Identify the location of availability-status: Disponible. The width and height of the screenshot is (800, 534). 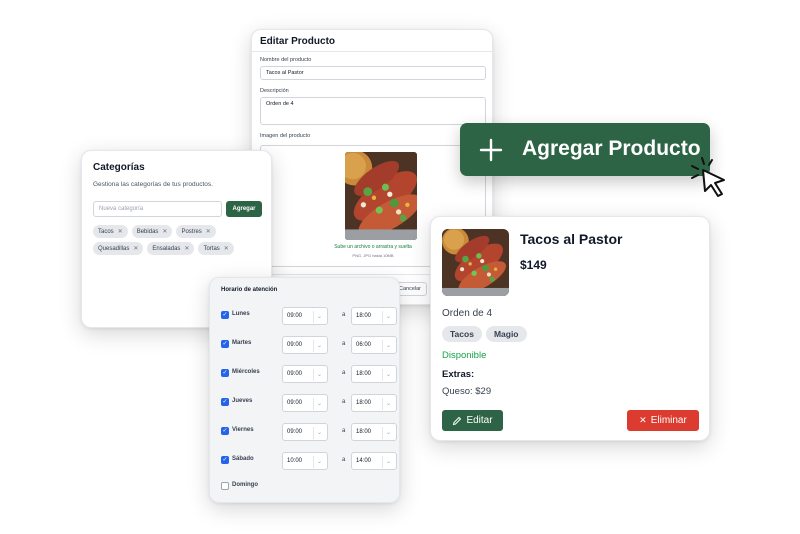
(464, 355).